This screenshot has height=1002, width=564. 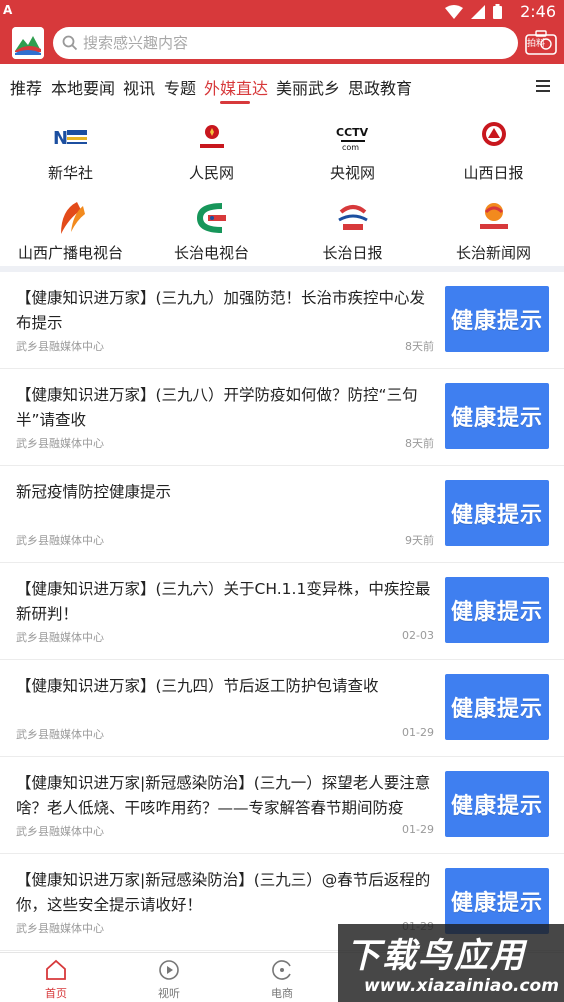 I want to click on changzhi-daily-logo-icon, so click(x=352, y=217).